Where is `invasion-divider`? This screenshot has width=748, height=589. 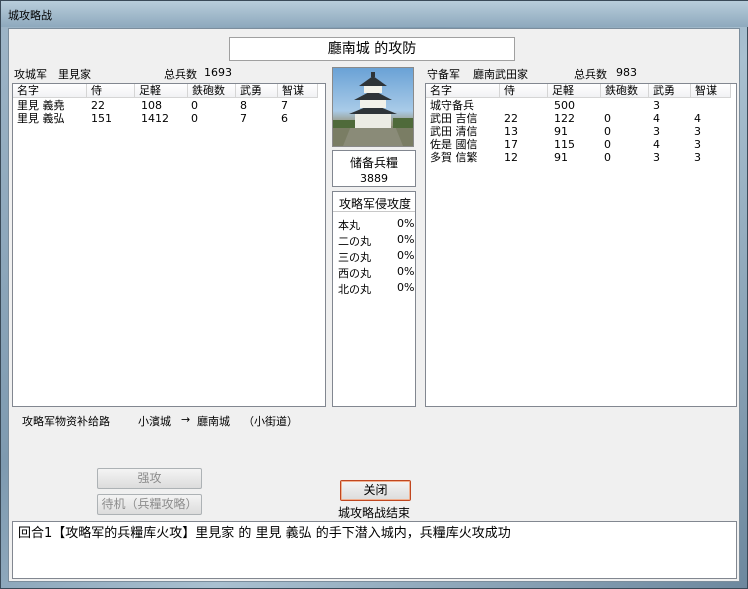
invasion-divider is located at coordinates (374, 211).